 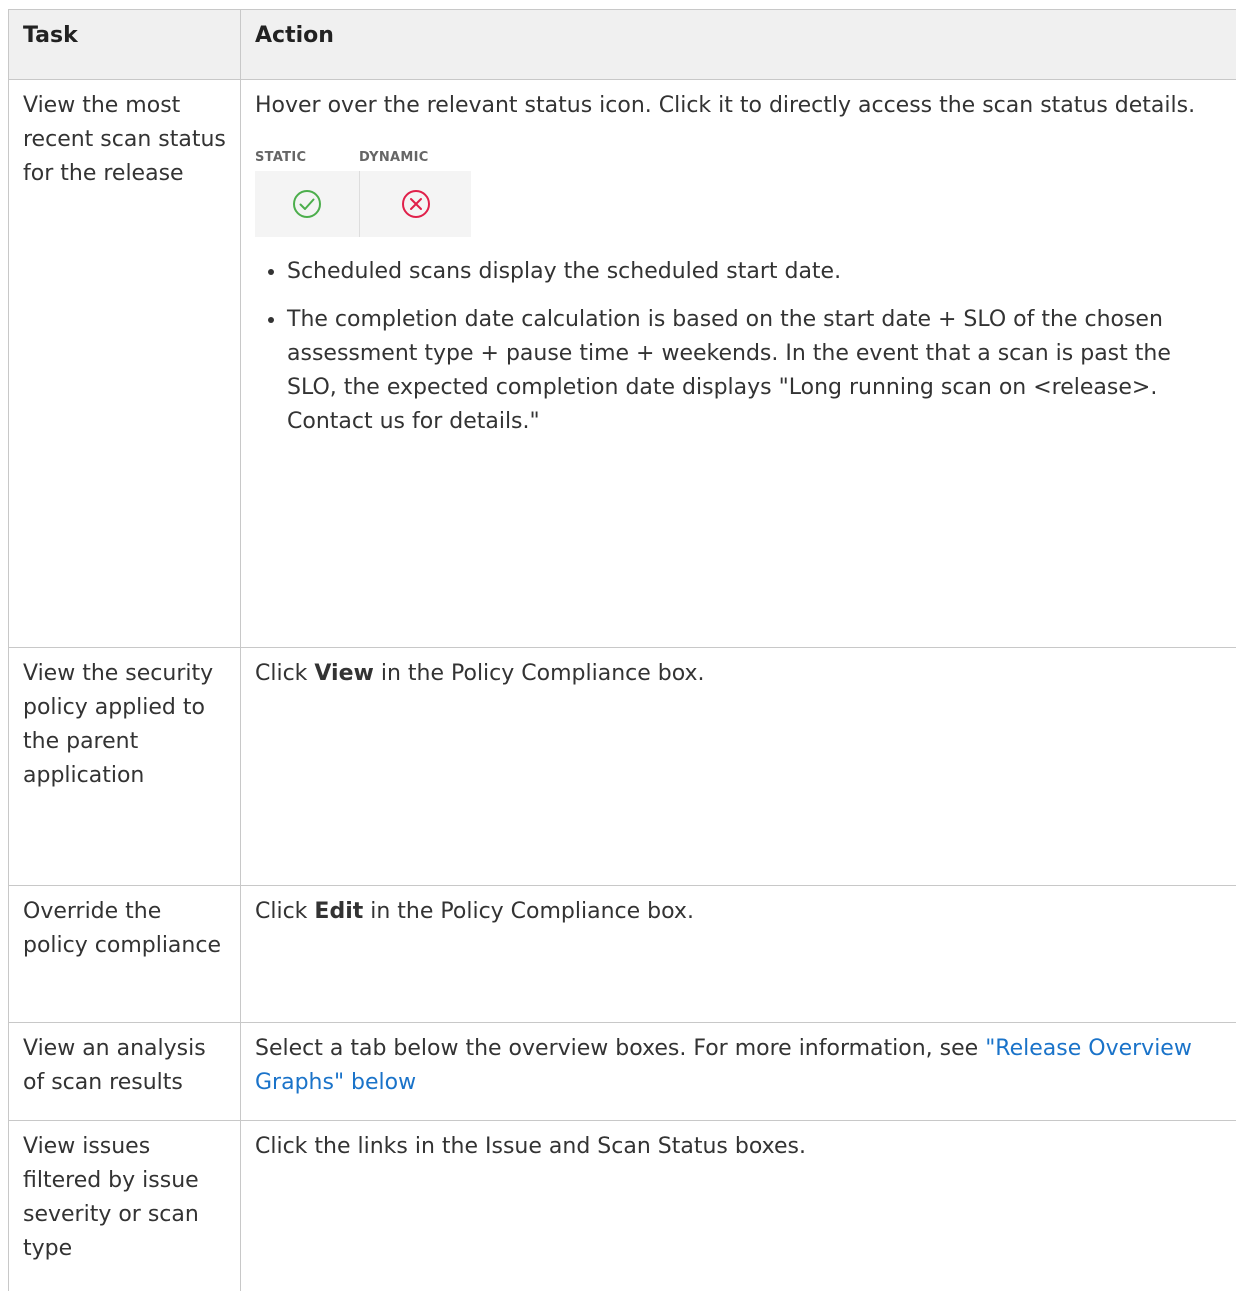 What do you see at coordinates (125, 1072) in the screenshot?
I see `task-cell: View an analysis of scan results` at bounding box center [125, 1072].